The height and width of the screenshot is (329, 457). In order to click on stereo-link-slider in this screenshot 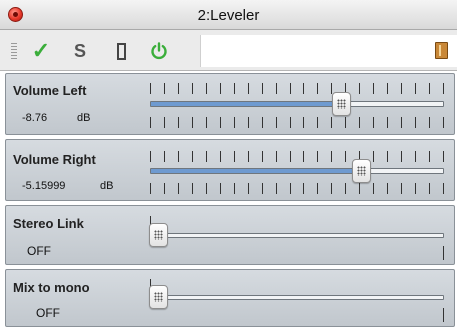, I will do `click(297, 235)`.